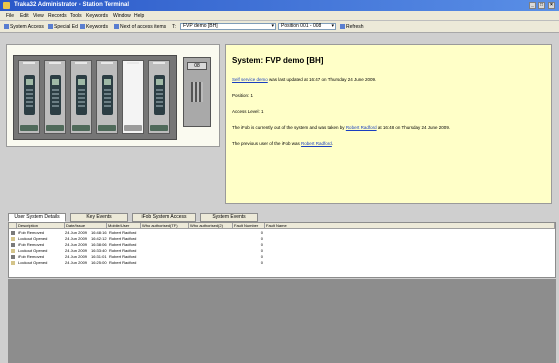 Image resolution: width=559 pixels, height=363 pixels. Describe the element at coordinates (116, 26) in the screenshot. I see `next-icon` at that location.